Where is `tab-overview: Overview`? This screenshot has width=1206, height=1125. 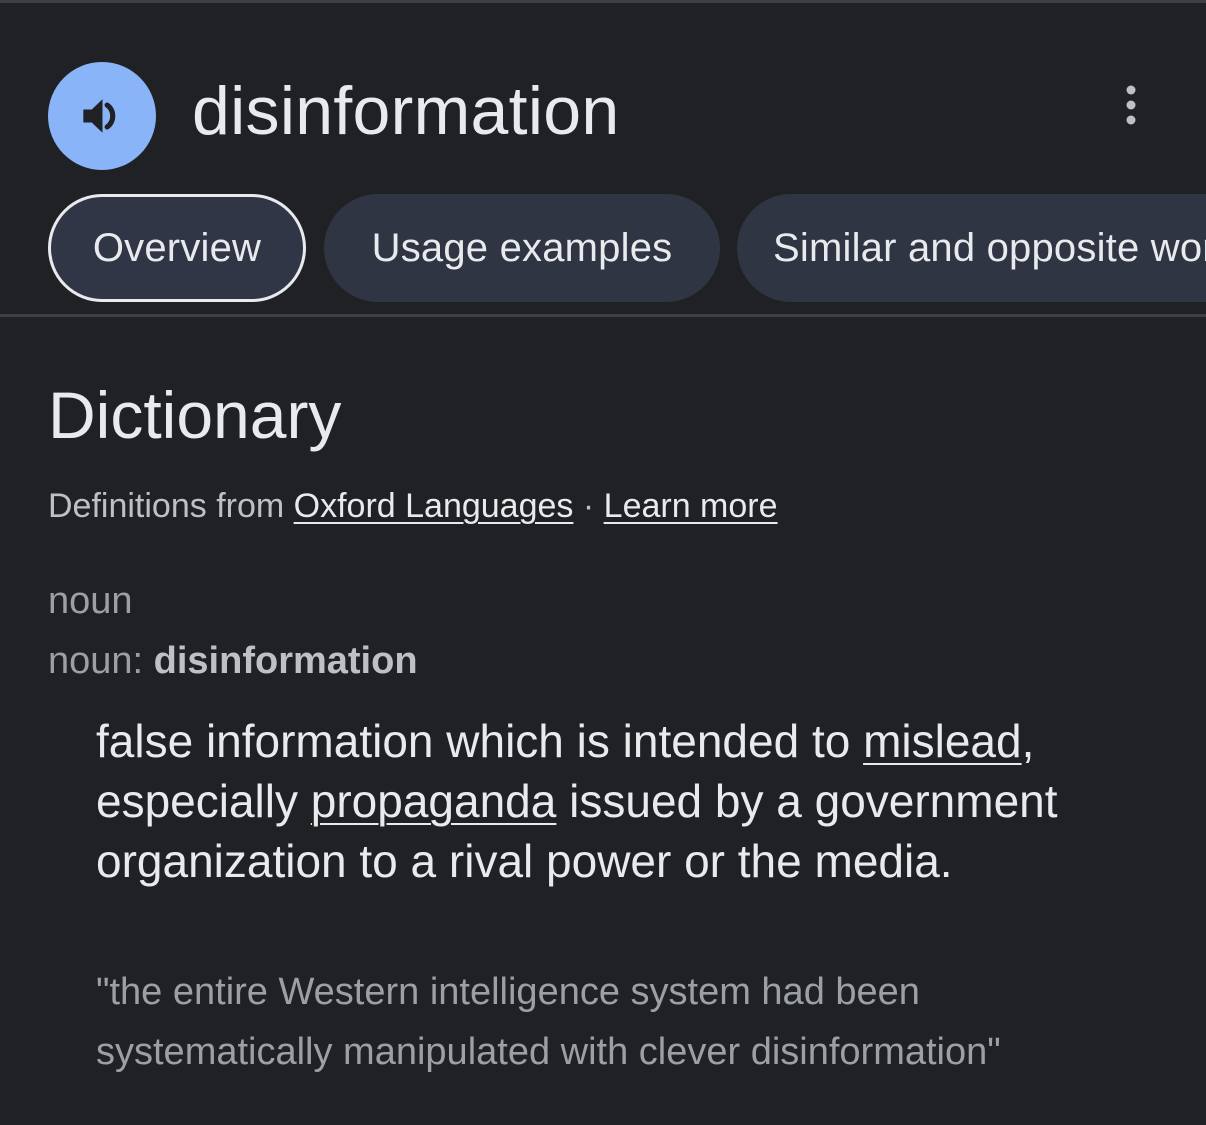
tab-overview: Overview is located at coordinates (177, 248).